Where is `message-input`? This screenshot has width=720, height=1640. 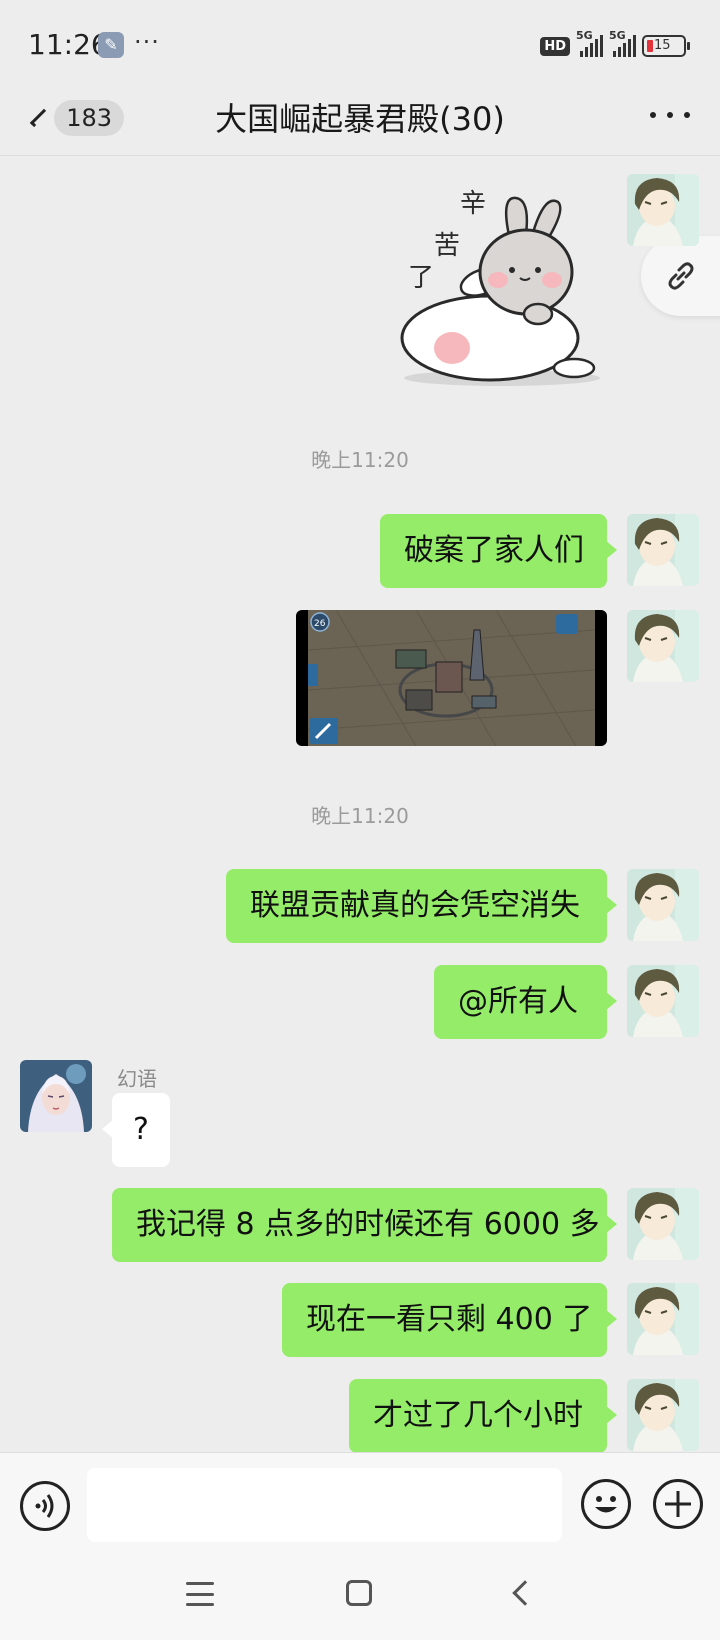 message-input is located at coordinates (324, 1505).